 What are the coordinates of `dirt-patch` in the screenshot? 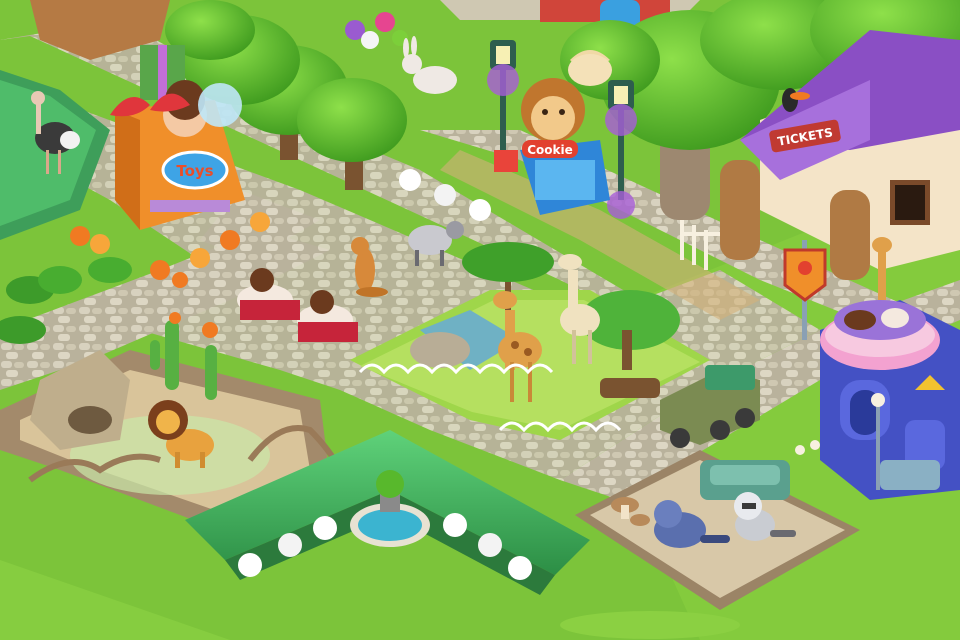 It's located at (650, 625).